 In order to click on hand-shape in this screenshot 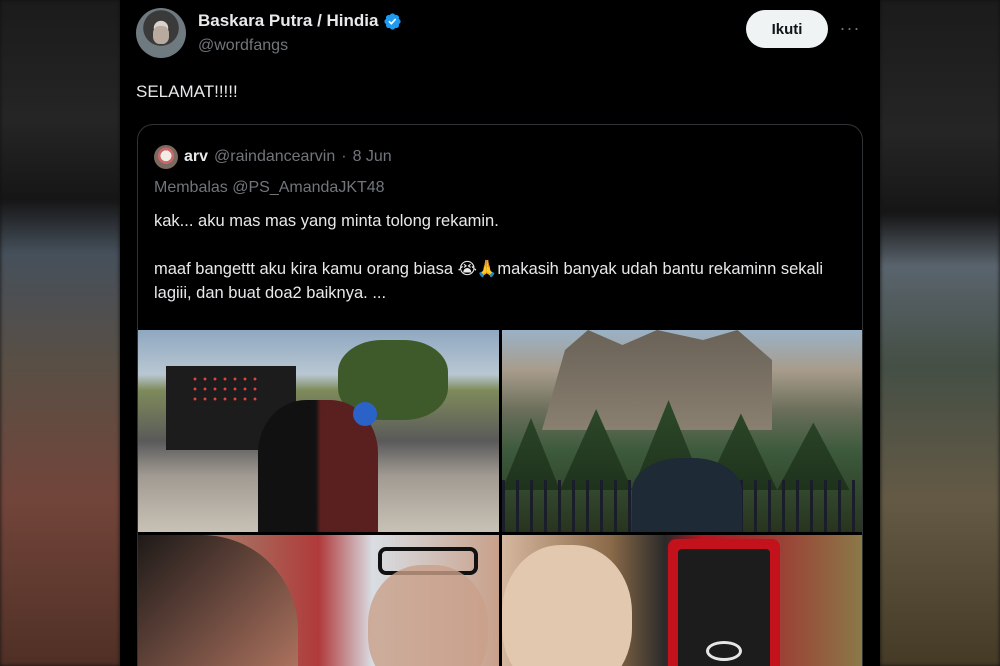, I will do `click(567, 605)`.